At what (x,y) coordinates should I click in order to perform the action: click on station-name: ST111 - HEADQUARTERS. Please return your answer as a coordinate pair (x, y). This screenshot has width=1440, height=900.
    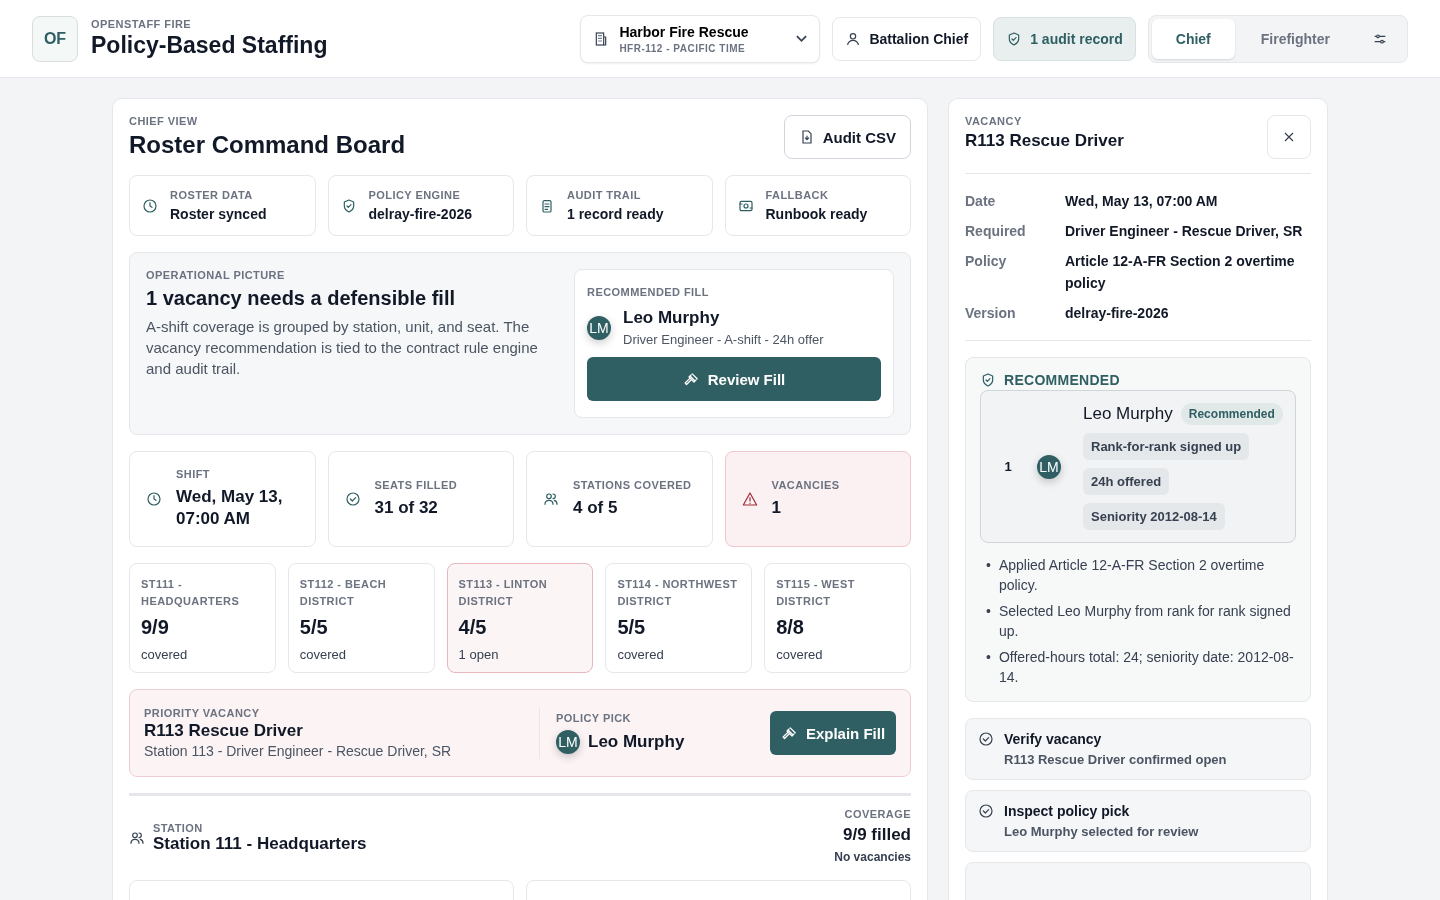
    Looking at the image, I should click on (191, 593).